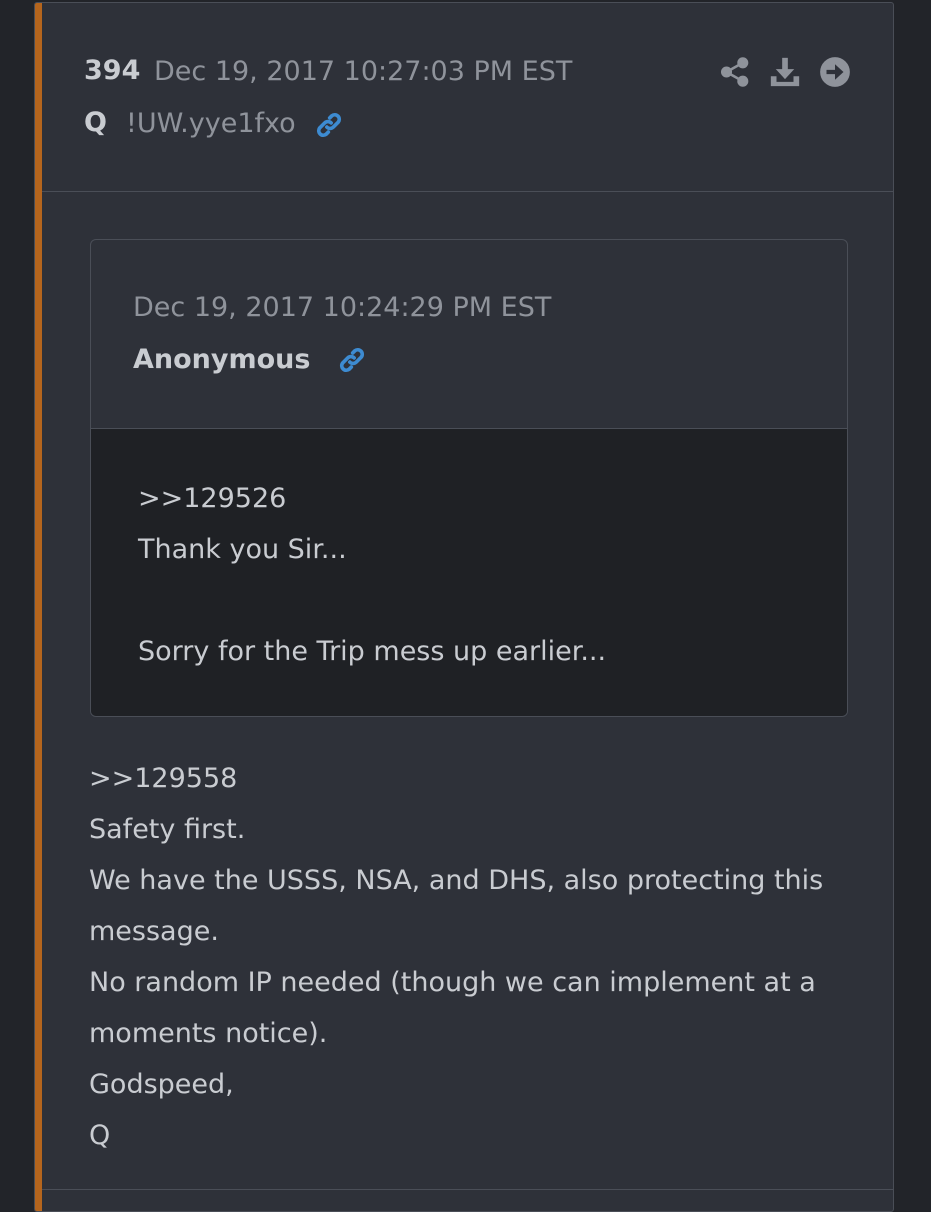  What do you see at coordinates (363, 71) in the screenshot?
I see `post-timestamp: Dec 19, 2017 10:27:03 PM EST` at bounding box center [363, 71].